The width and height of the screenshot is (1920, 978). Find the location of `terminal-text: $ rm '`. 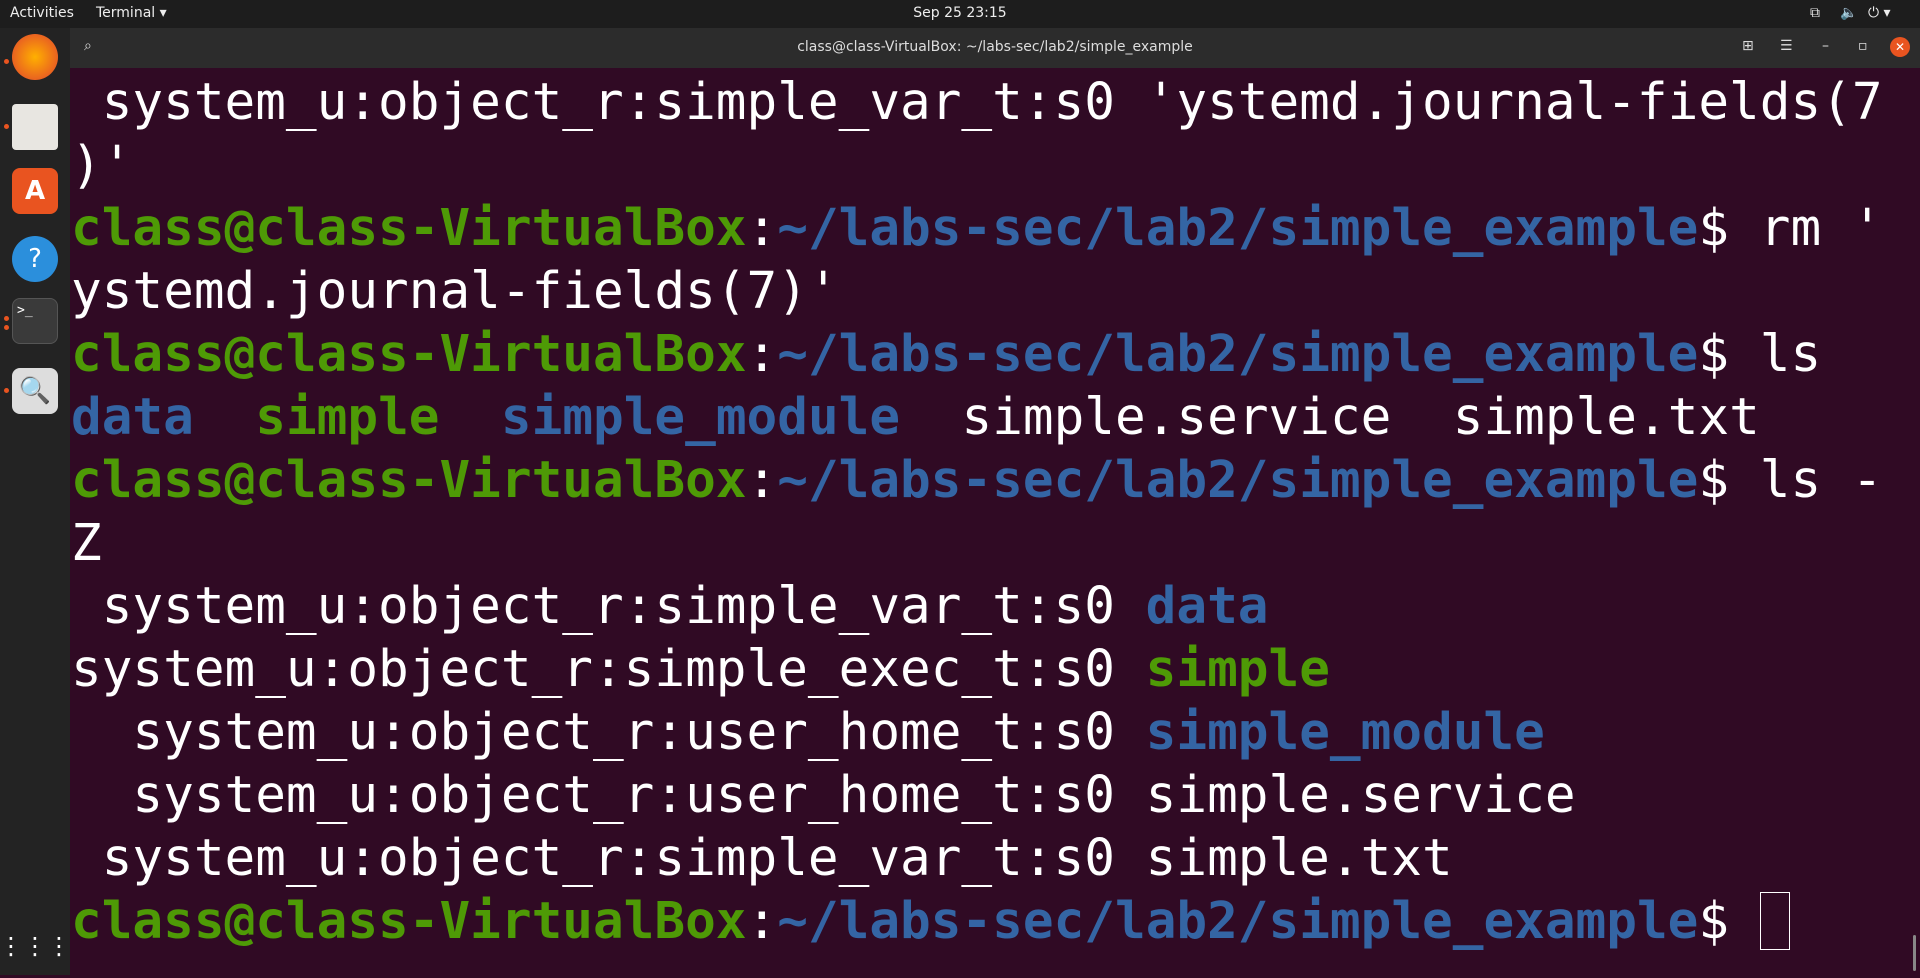

terminal-text: $ rm ' is located at coordinates (1790, 228).